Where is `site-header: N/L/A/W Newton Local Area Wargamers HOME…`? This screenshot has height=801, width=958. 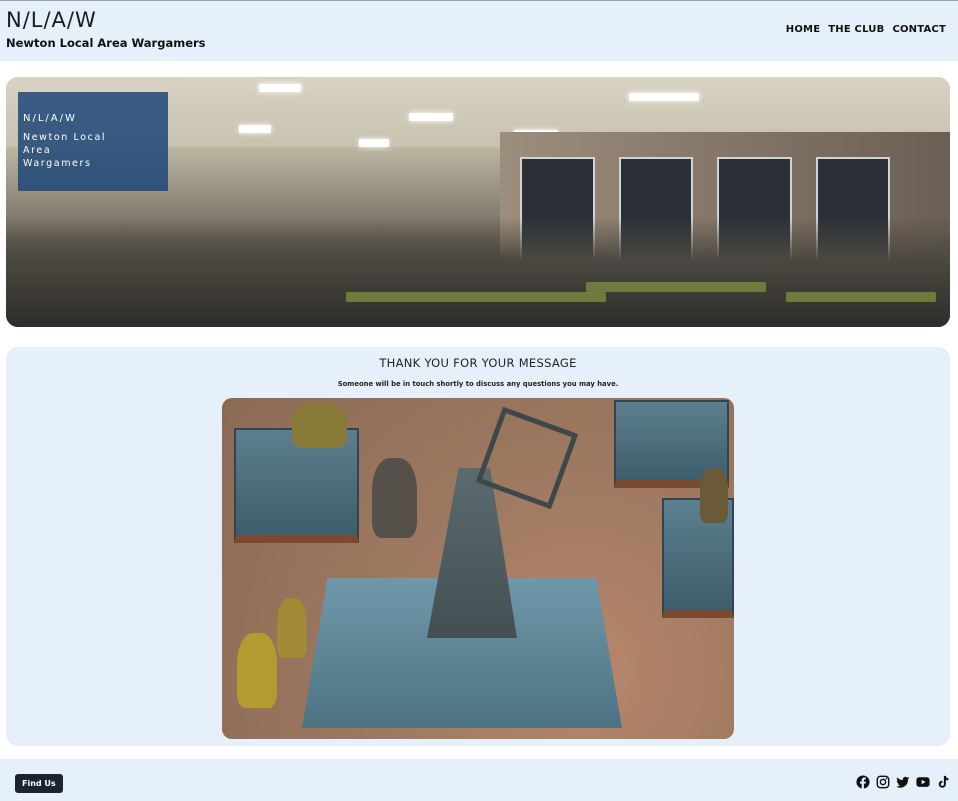 site-header: N/L/A/W Newton Local Area Wargamers HOME… is located at coordinates (479, 31).